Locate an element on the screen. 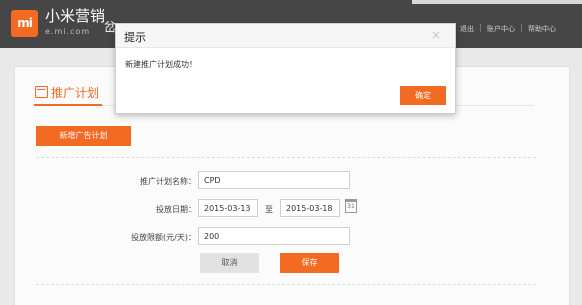  start-date-input is located at coordinates (228, 208).